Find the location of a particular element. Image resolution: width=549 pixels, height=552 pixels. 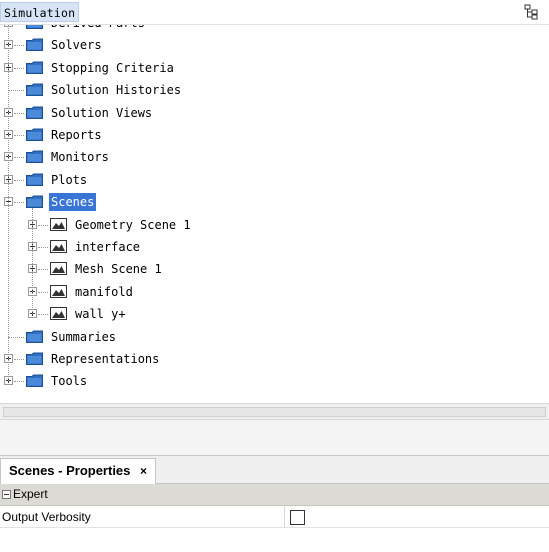

tree-item-scene: interface is located at coordinates (274, 247).